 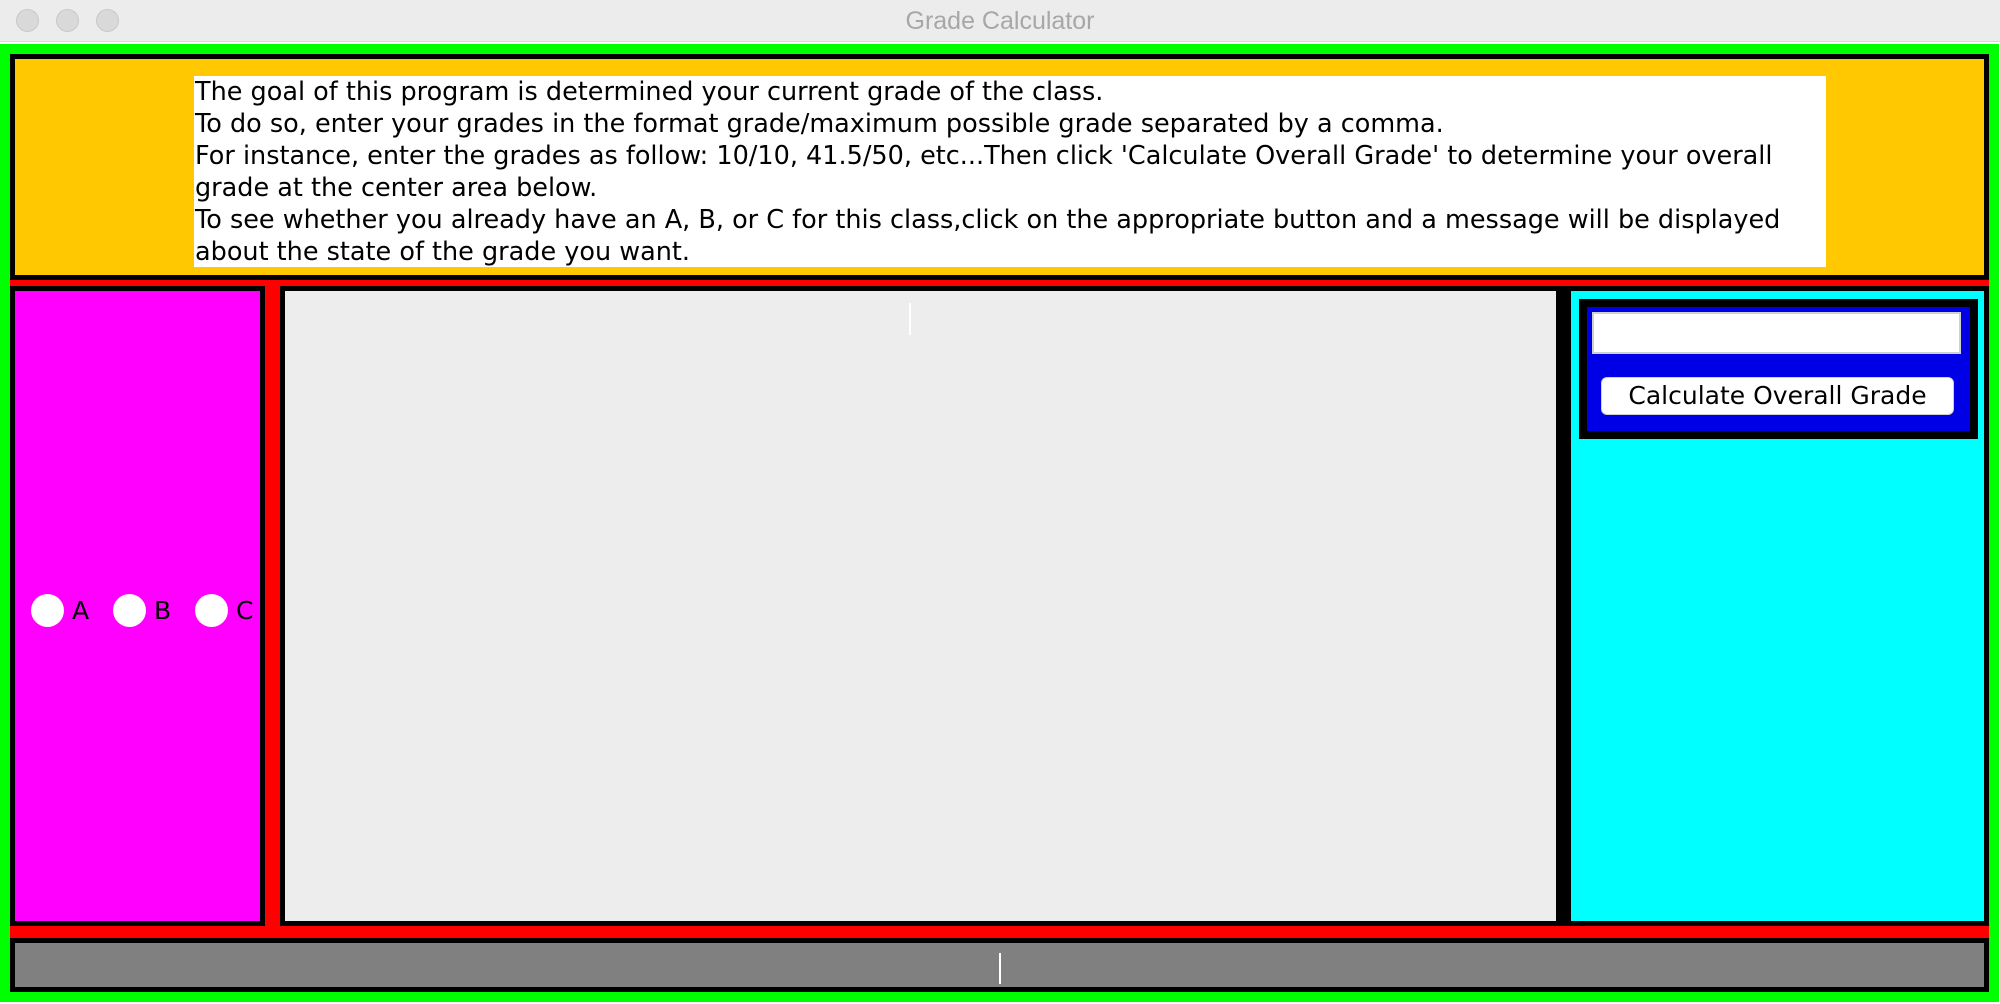 I want to click on grade-options-panel: A B C, so click(x=137, y=606).